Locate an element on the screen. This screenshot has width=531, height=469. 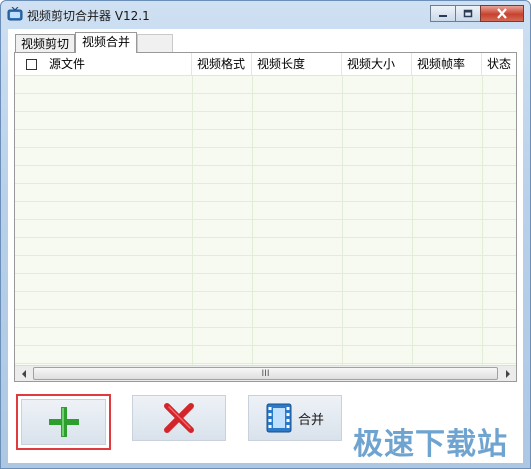
merge-button-label: 合并 is located at coordinates (310, 420).